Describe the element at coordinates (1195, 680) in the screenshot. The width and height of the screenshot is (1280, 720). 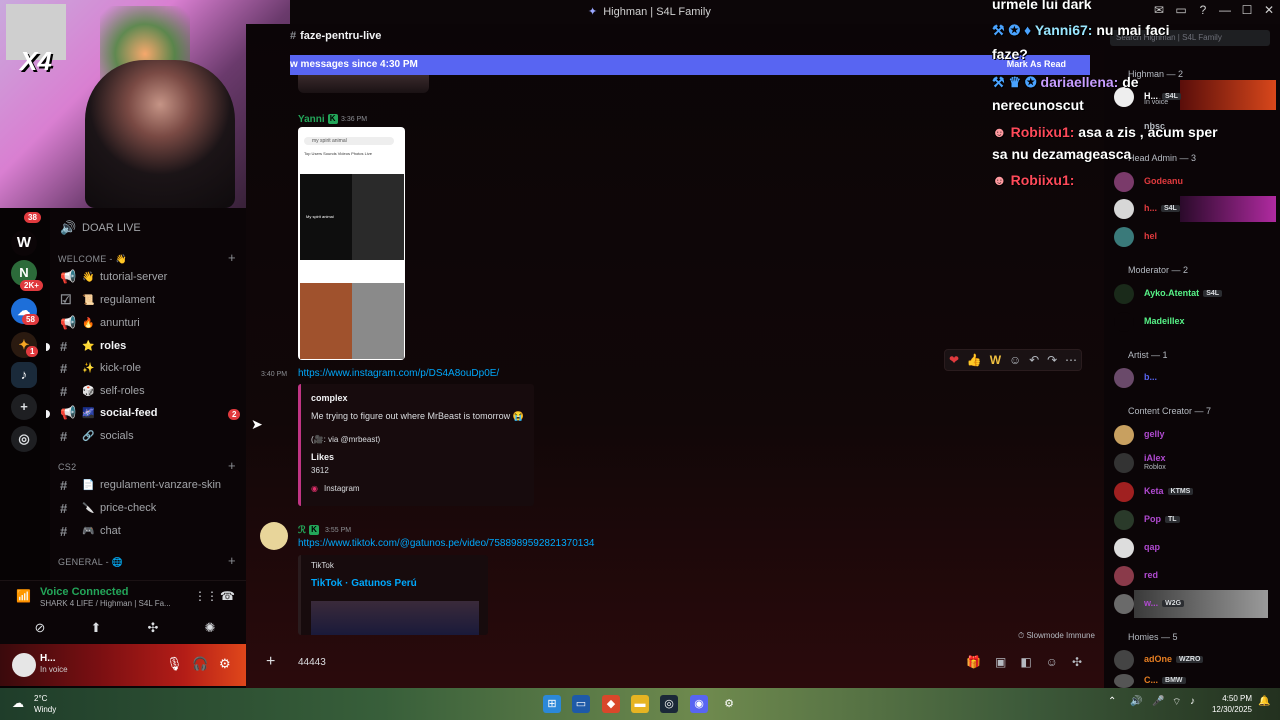
I see `member-item: C... BMW` at that location.